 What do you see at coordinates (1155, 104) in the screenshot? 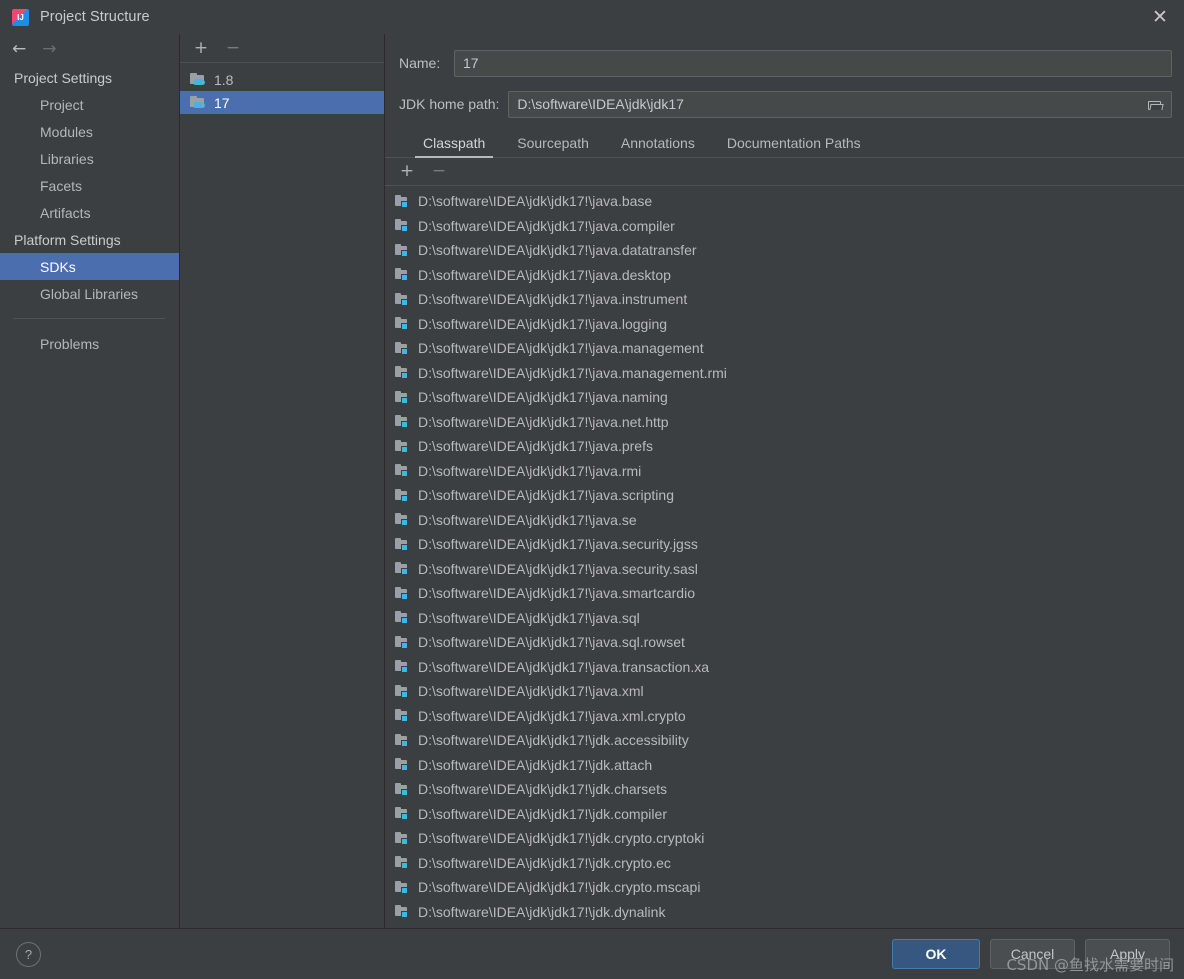
I see `browse-folder-icon` at bounding box center [1155, 104].